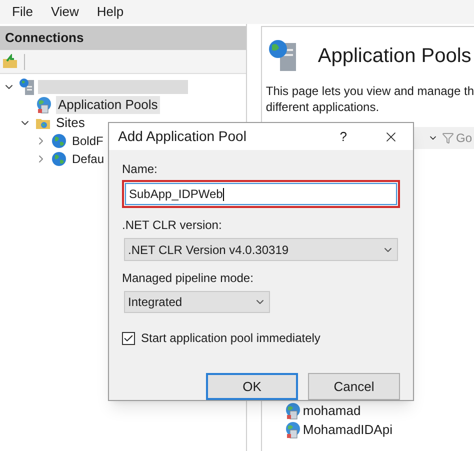  Describe the element at coordinates (183, 136) in the screenshot. I see `dialog-title: Add Application Pool` at that location.